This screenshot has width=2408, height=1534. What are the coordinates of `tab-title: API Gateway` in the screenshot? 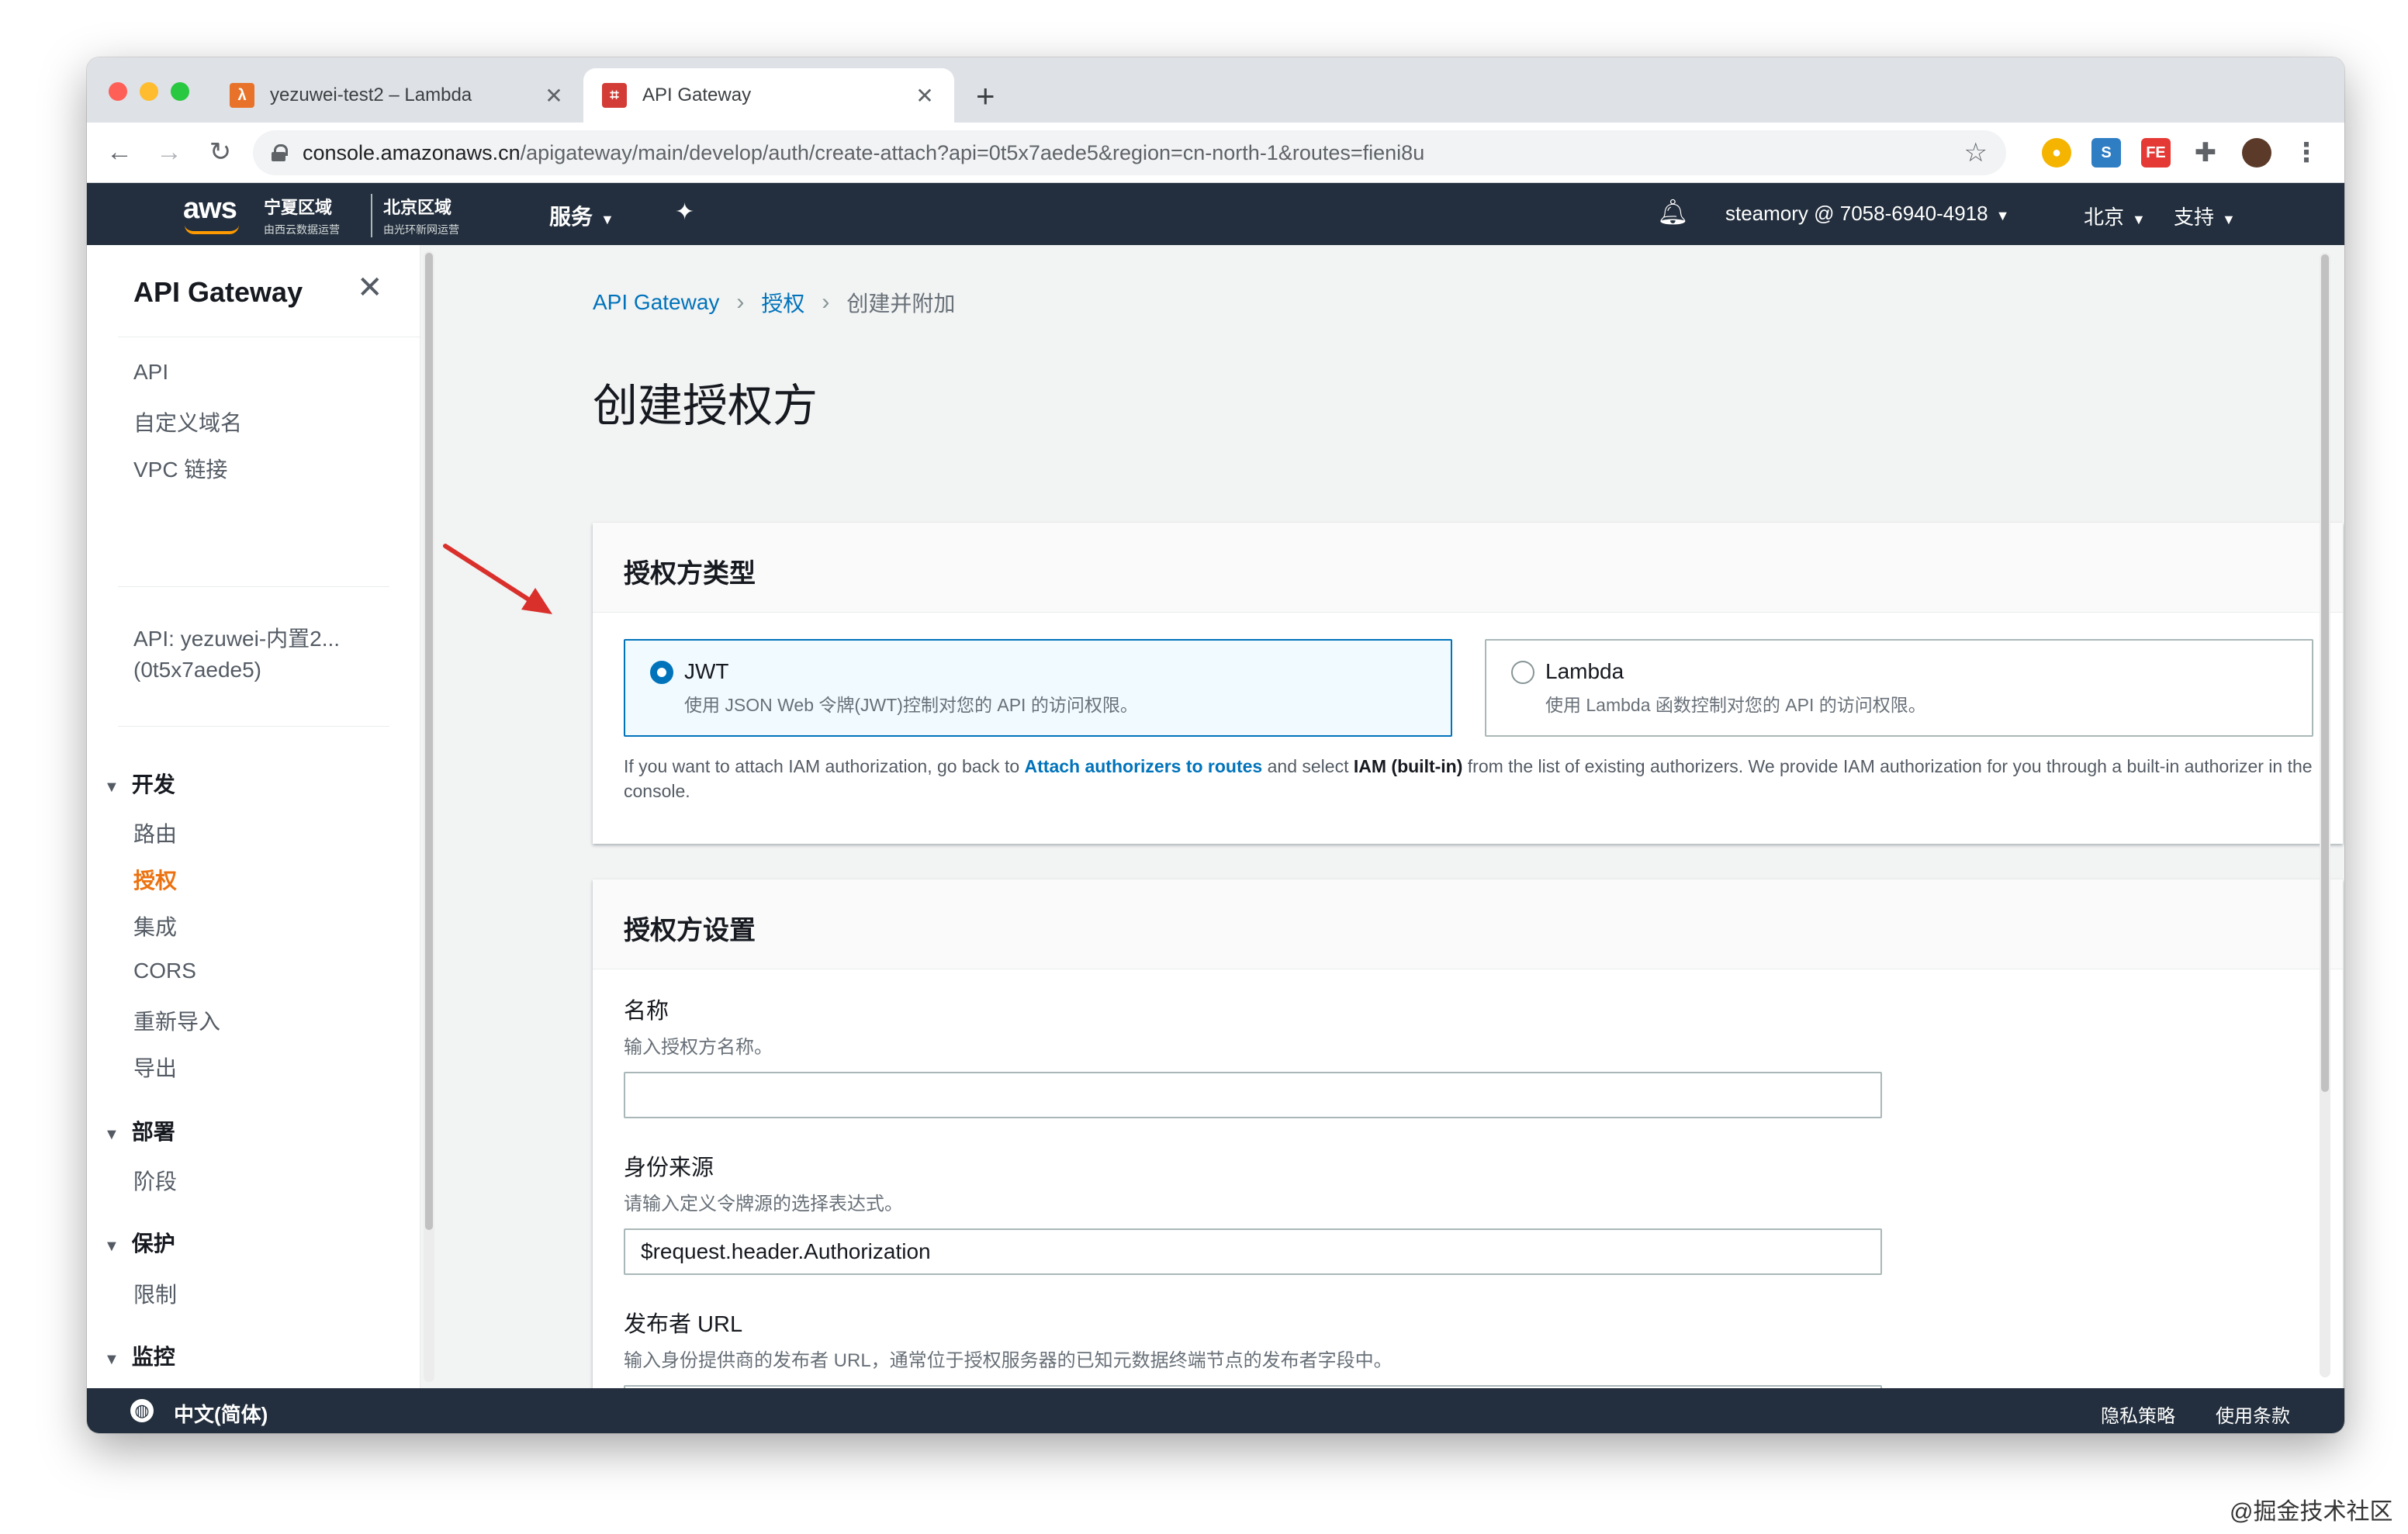 It's located at (697, 95).